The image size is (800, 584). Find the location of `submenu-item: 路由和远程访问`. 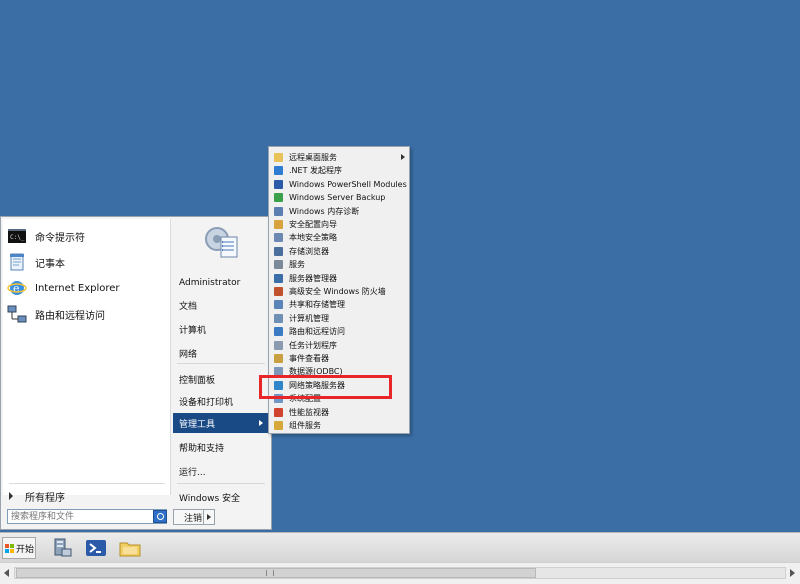

submenu-item: 路由和远程访问 is located at coordinates (339, 331).